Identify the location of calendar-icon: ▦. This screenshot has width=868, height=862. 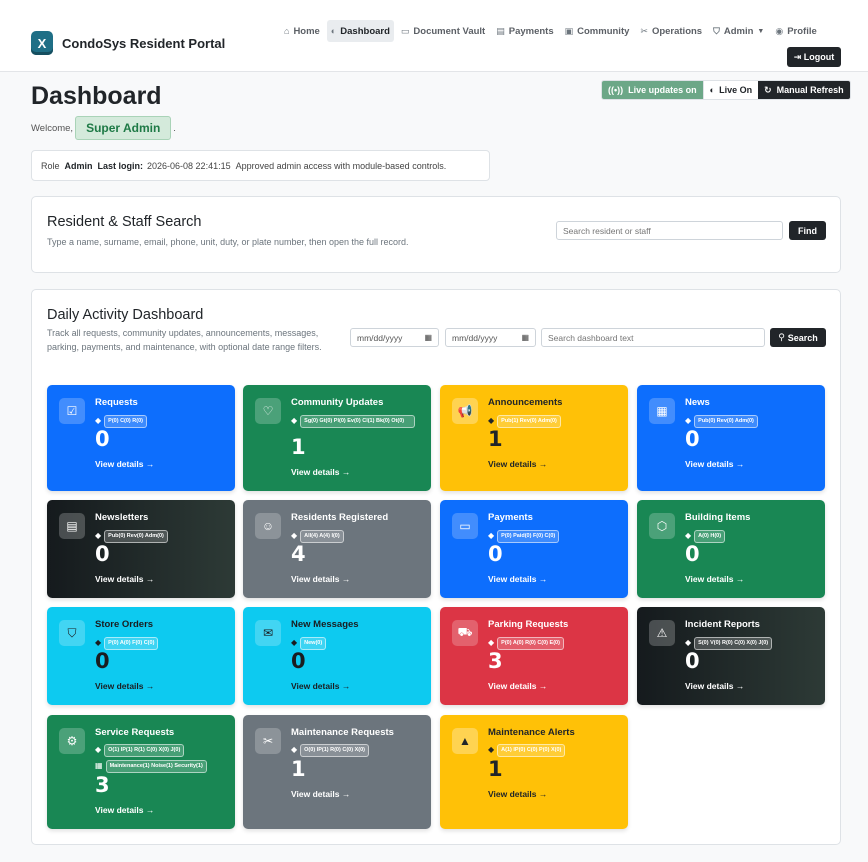
(428, 337).